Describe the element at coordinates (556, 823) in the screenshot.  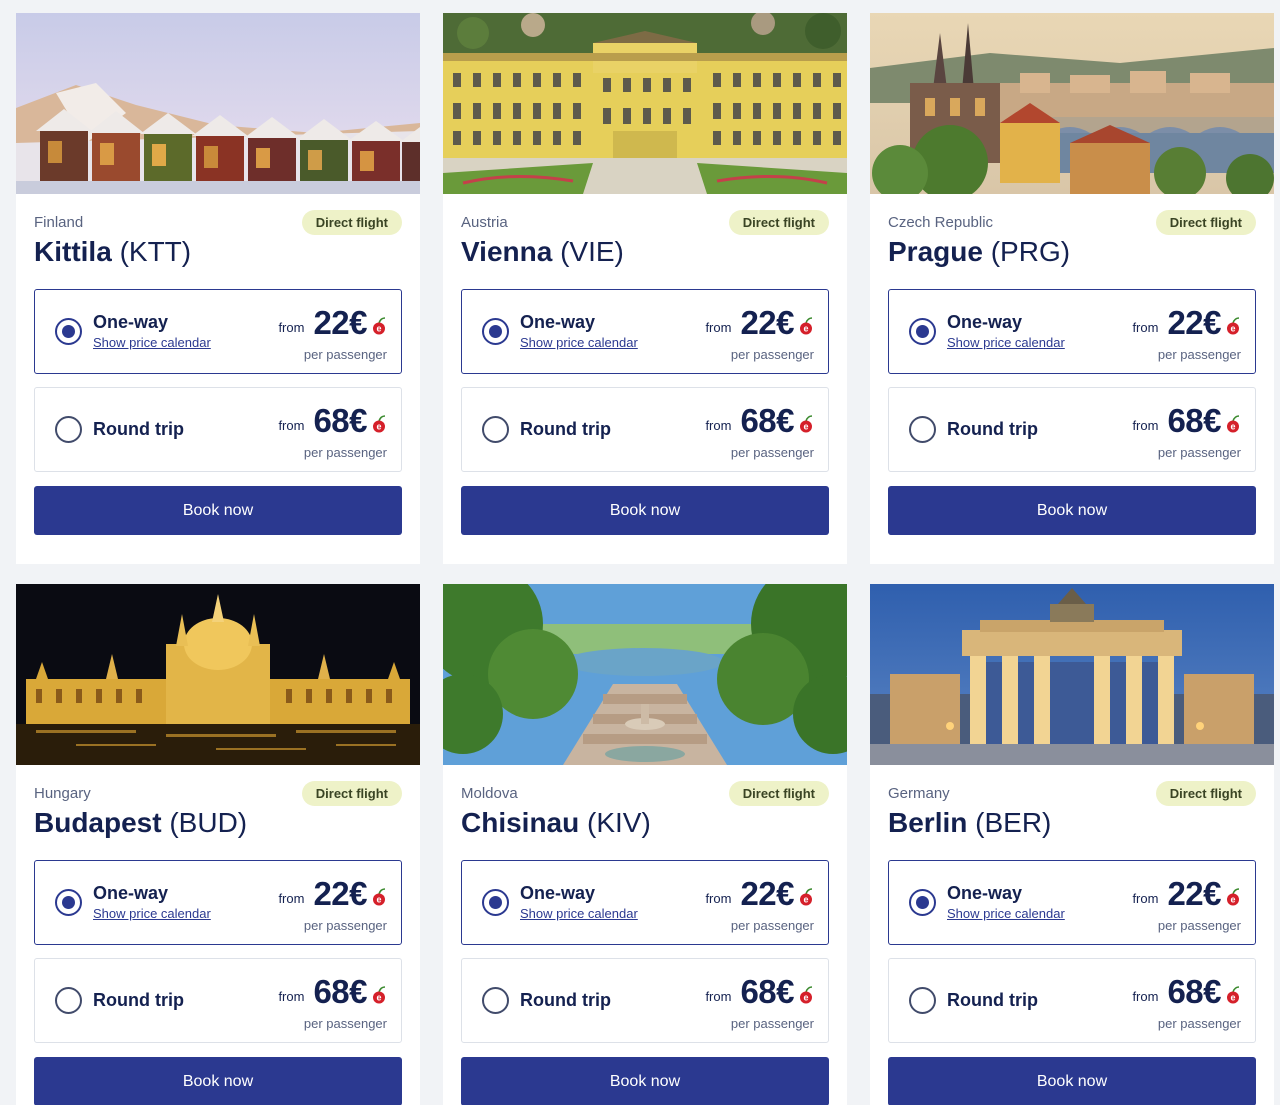
I see `destination-title: Chisinau (KIV)` at that location.